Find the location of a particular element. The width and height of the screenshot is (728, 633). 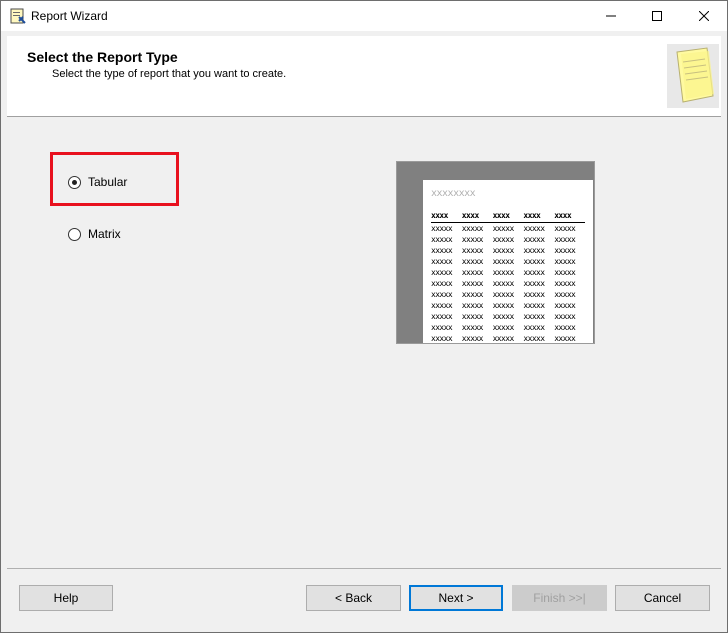

preview-table-header: xxxx xxxx xxxx xxxx xxxx is located at coordinates (508, 216).